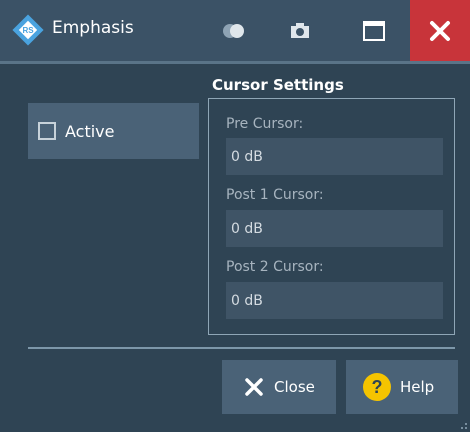  I want to click on window-title: Emphasis, so click(93, 28).